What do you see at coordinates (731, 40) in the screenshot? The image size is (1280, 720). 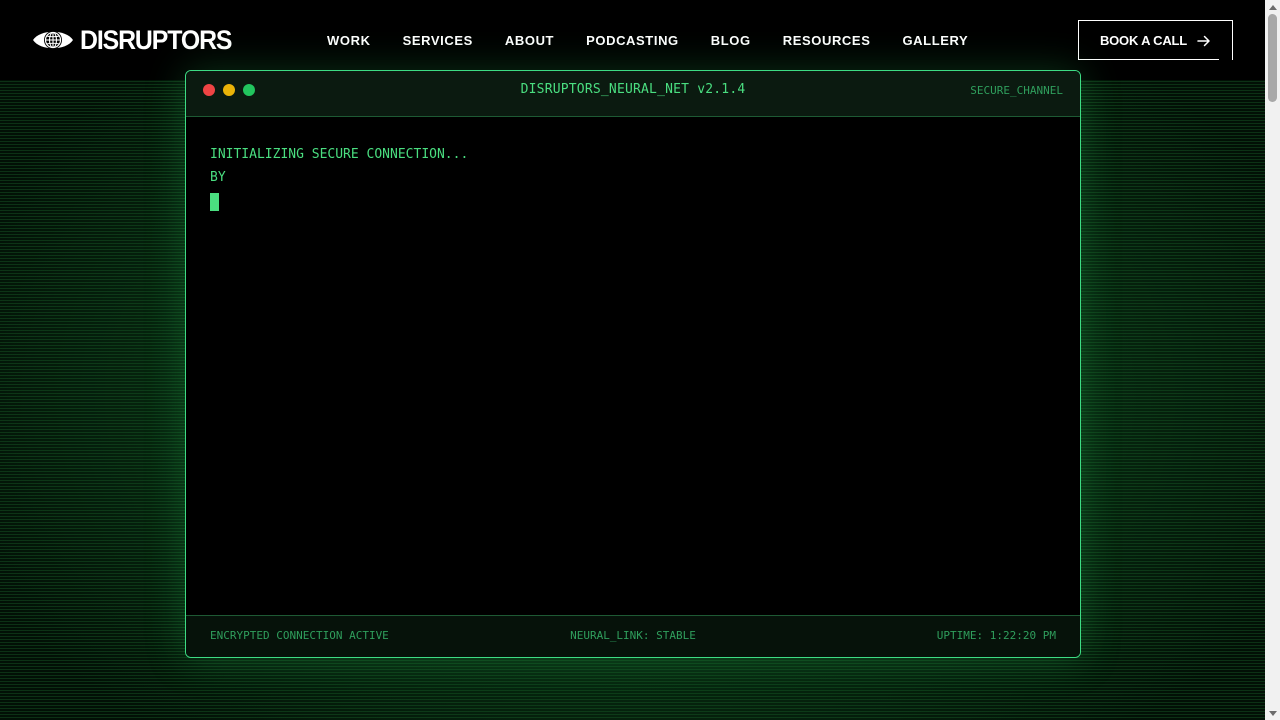 I see `nav-item-blog: BLOG` at bounding box center [731, 40].